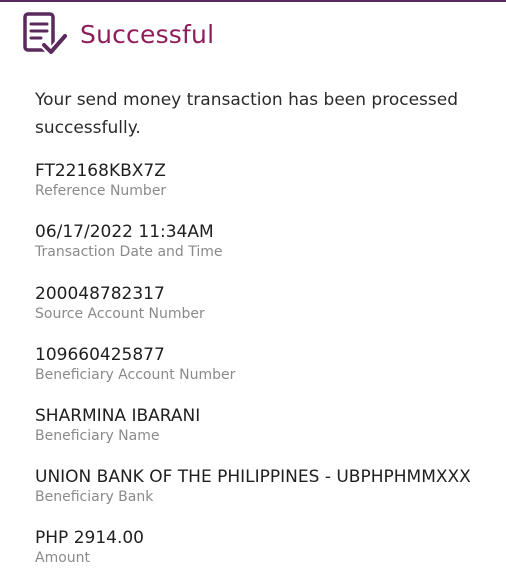 The width and height of the screenshot is (506, 587). I want to click on reference-number-label: Reference Number, so click(101, 191).